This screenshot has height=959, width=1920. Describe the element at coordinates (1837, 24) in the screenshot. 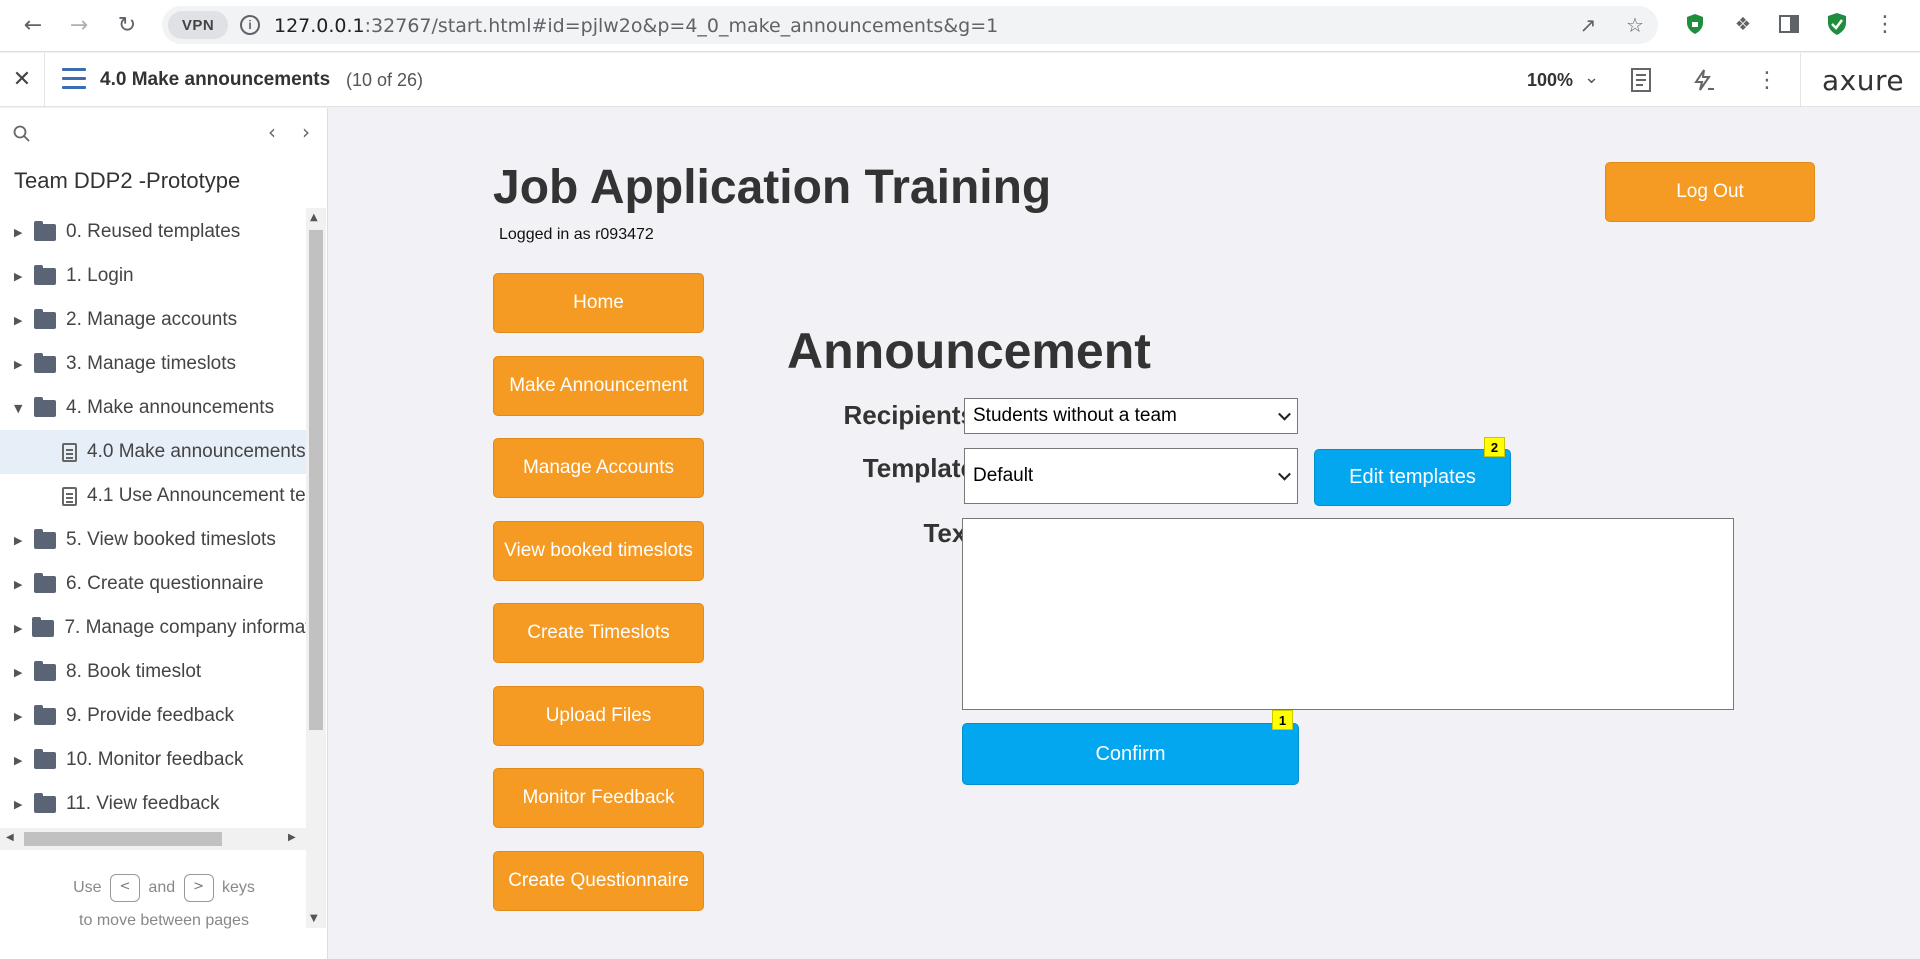

I see `security-check-icon` at that location.